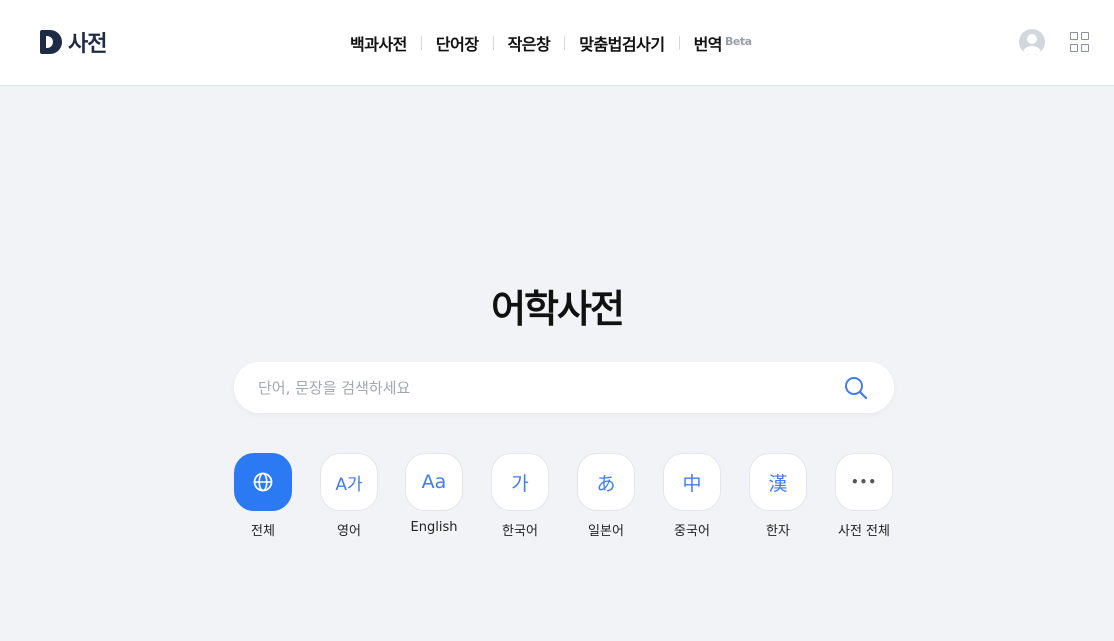 The height and width of the screenshot is (641, 1114). What do you see at coordinates (708, 44) in the screenshot?
I see `nav-translate-label: 번역` at bounding box center [708, 44].